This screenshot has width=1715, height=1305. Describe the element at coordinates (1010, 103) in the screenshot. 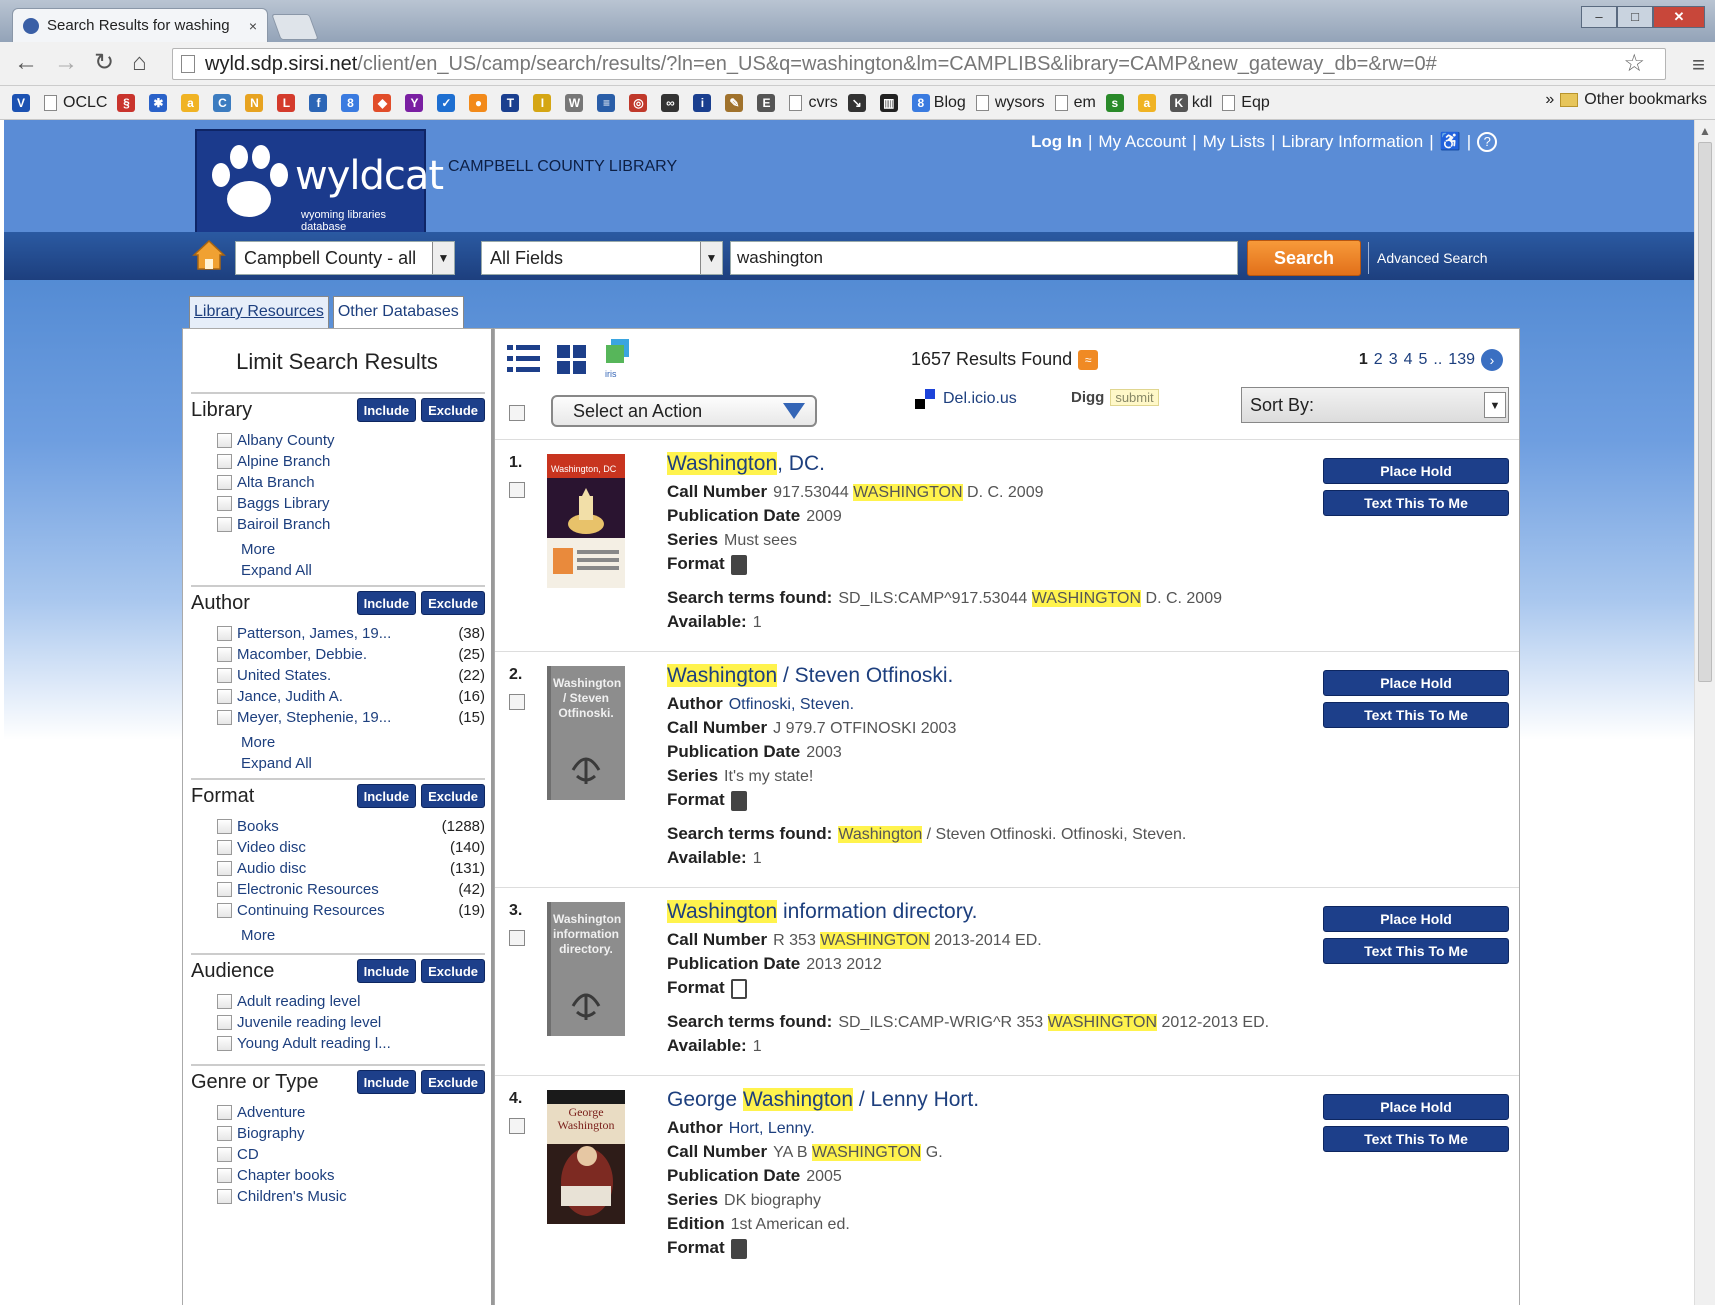

I see `bookmark-item: wysors` at that location.